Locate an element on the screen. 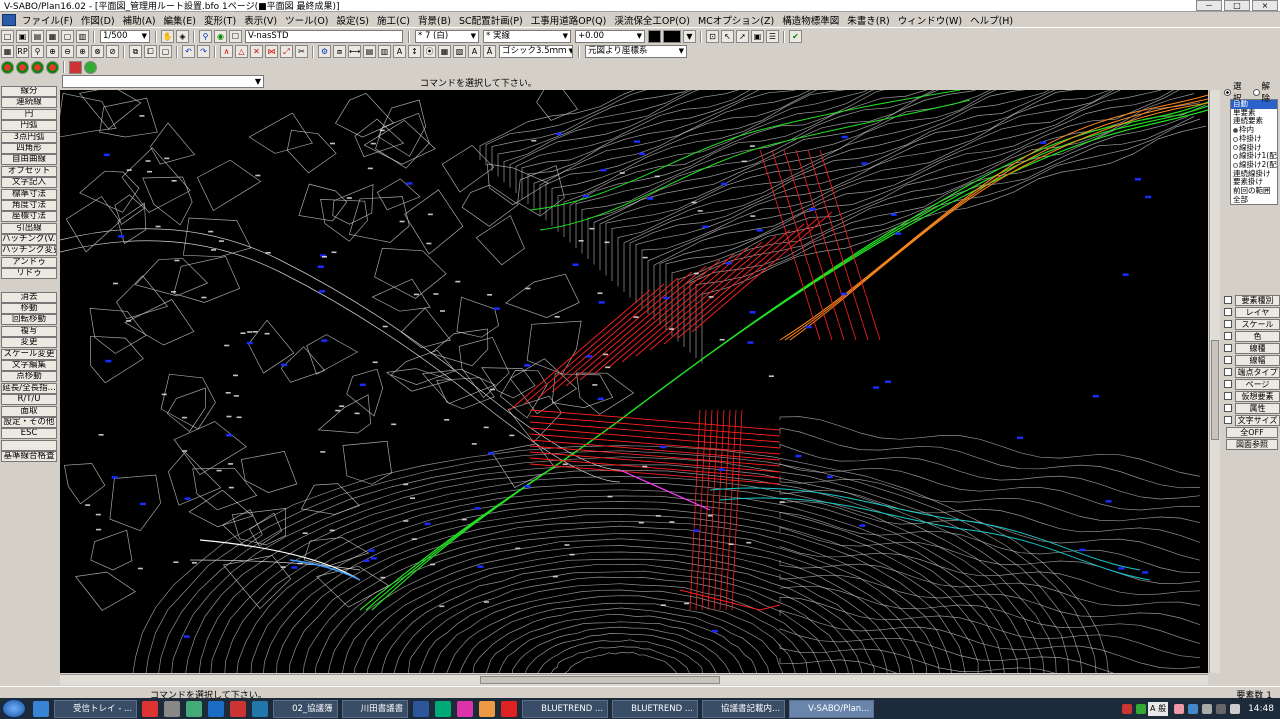 This screenshot has height=719, width=1280. line-type-select: * 実線 ▼ is located at coordinates (527, 36).